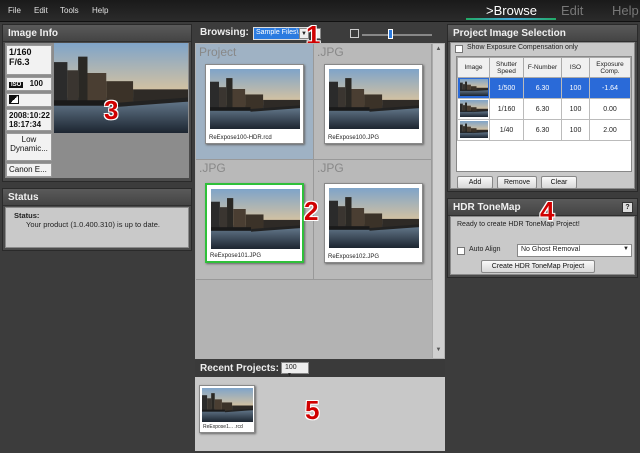  Describe the element at coordinates (511, 10) in the screenshot. I see `tab-browse: >Browse` at that location.